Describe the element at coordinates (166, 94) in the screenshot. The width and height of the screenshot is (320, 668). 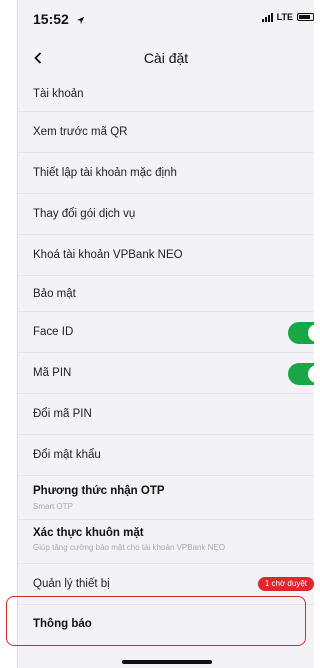
I see `section-header-account: Tài khoản` at that location.